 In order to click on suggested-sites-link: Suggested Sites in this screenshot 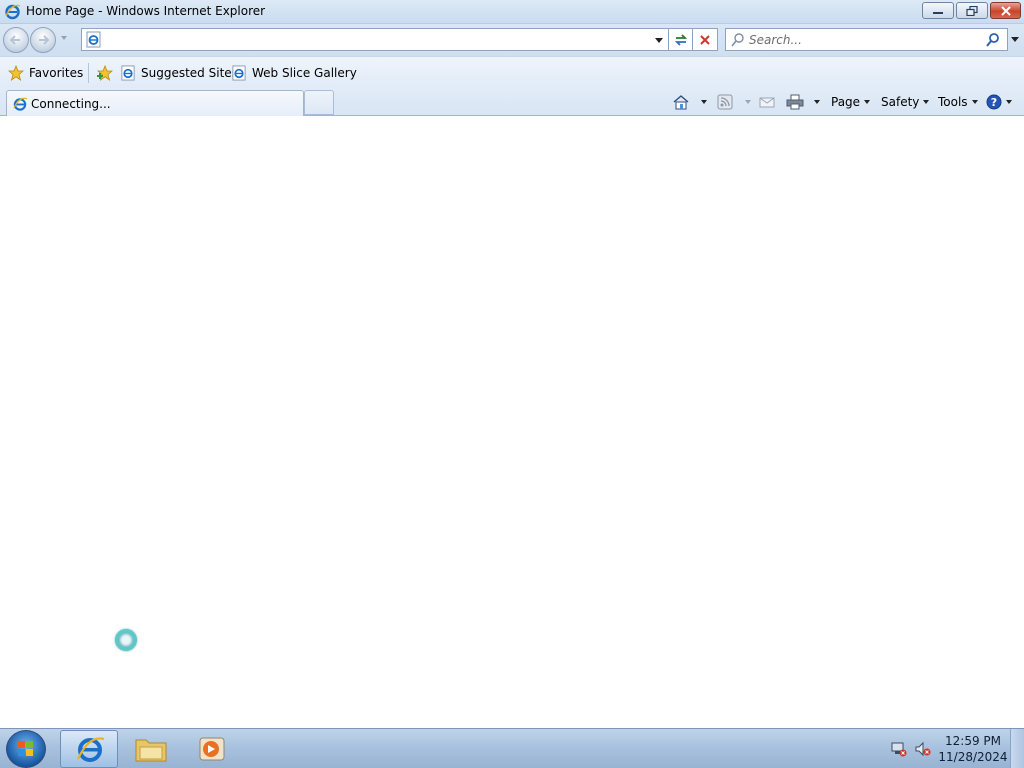, I will do `click(179, 73)`.